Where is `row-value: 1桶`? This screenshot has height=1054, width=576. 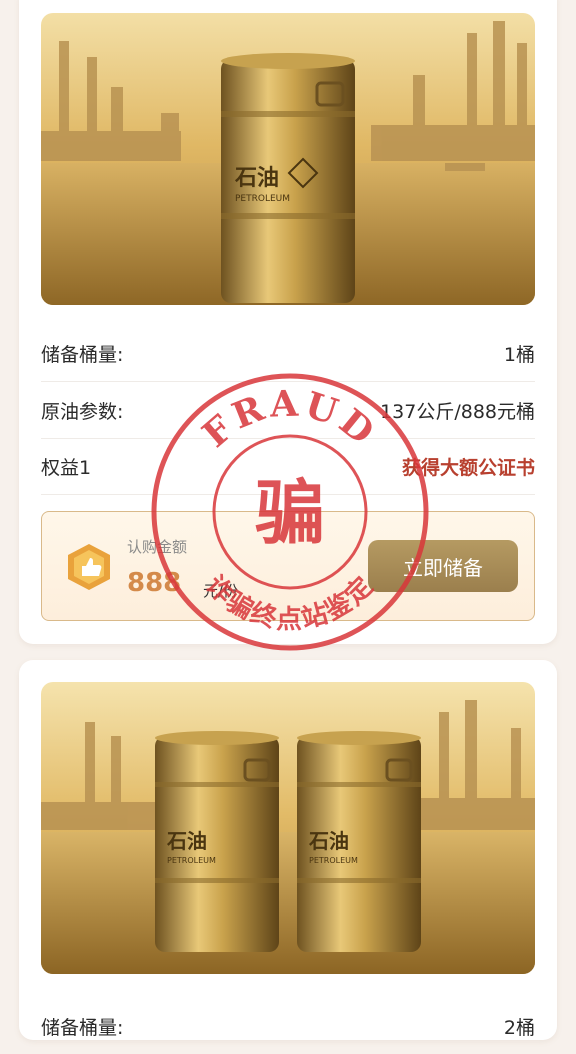
row-value: 1桶 is located at coordinates (519, 354).